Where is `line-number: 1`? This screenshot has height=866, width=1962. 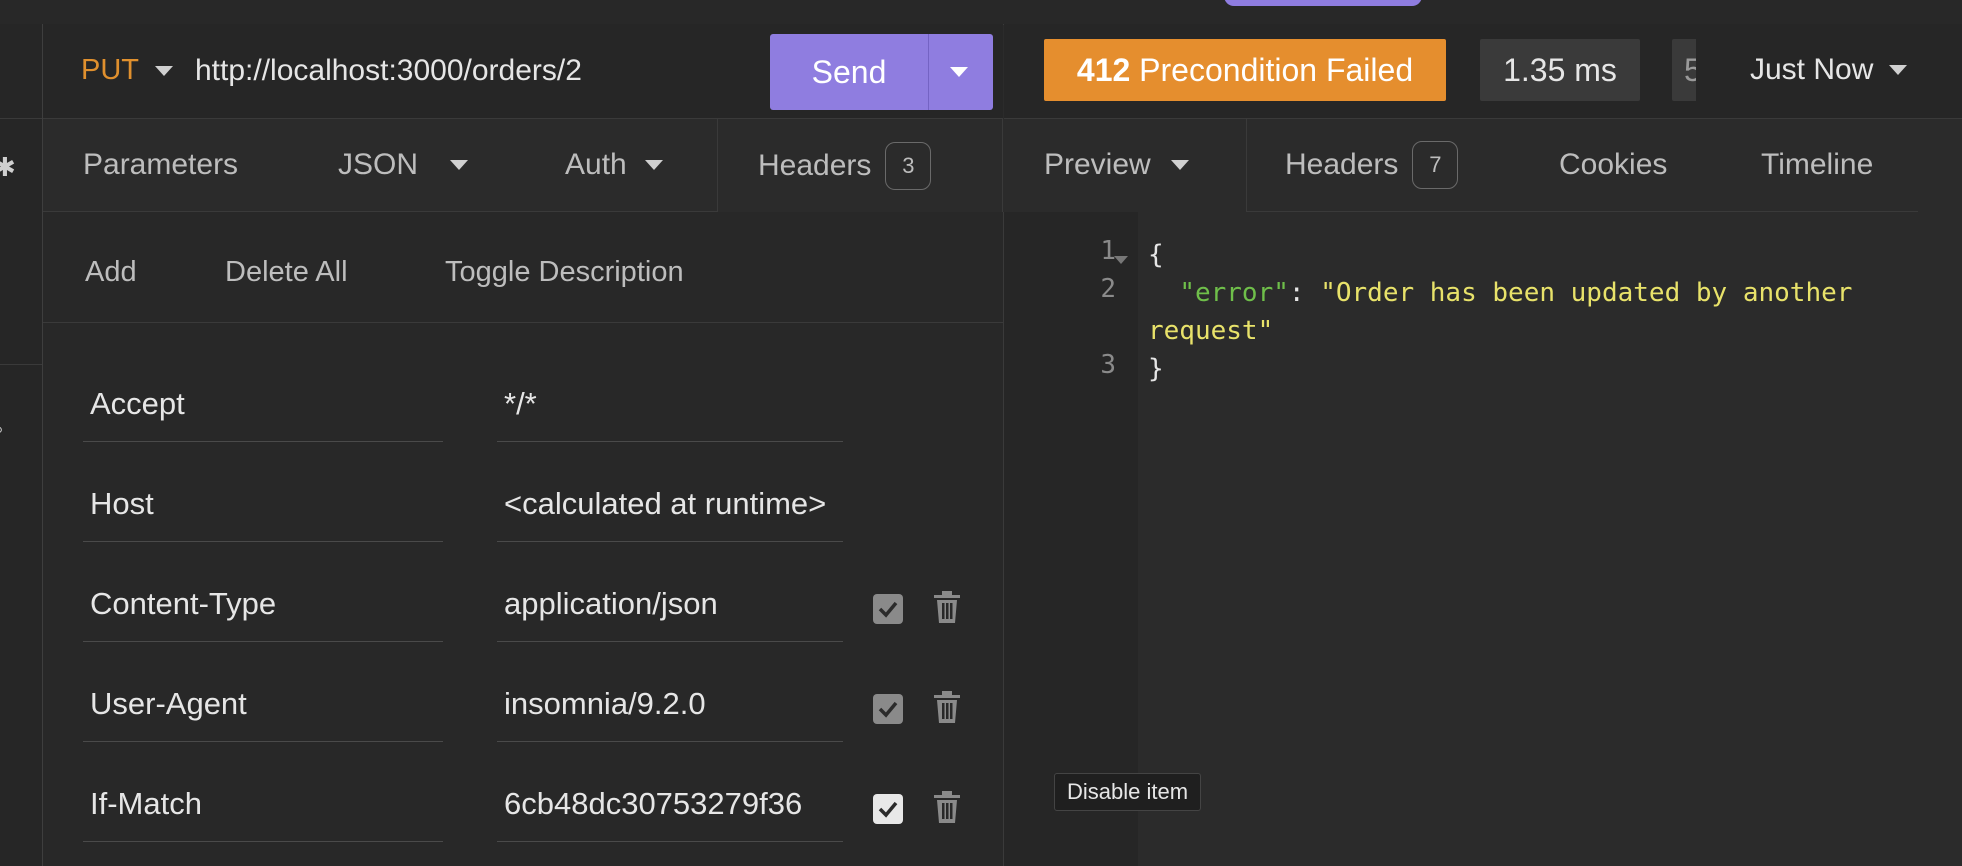 line-number: 1 is located at coordinates (1108, 251).